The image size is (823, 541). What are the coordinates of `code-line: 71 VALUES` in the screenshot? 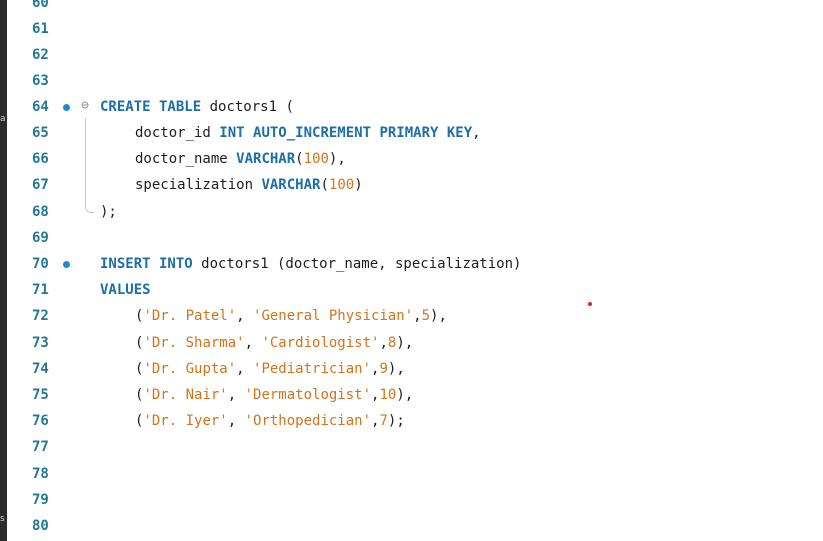 It's located at (415, 290).